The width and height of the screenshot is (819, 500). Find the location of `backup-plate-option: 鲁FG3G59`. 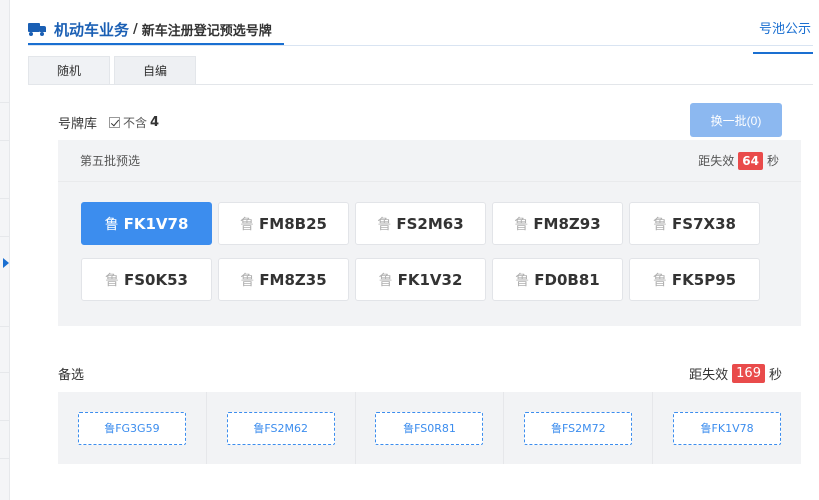

backup-plate-option: 鲁FG3G59 is located at coordinates (131, 428).